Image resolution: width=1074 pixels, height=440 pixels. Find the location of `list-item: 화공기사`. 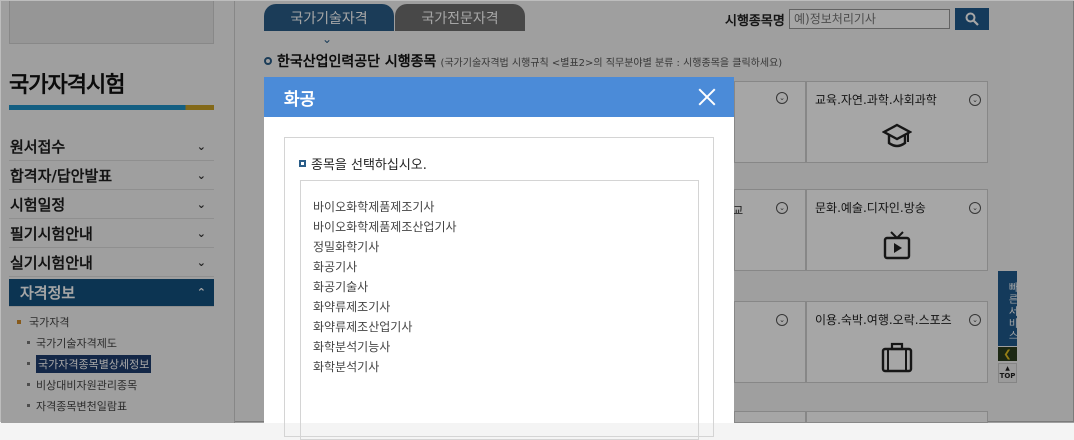

list-item: 화공기사 is located at coordinates (499, 267).